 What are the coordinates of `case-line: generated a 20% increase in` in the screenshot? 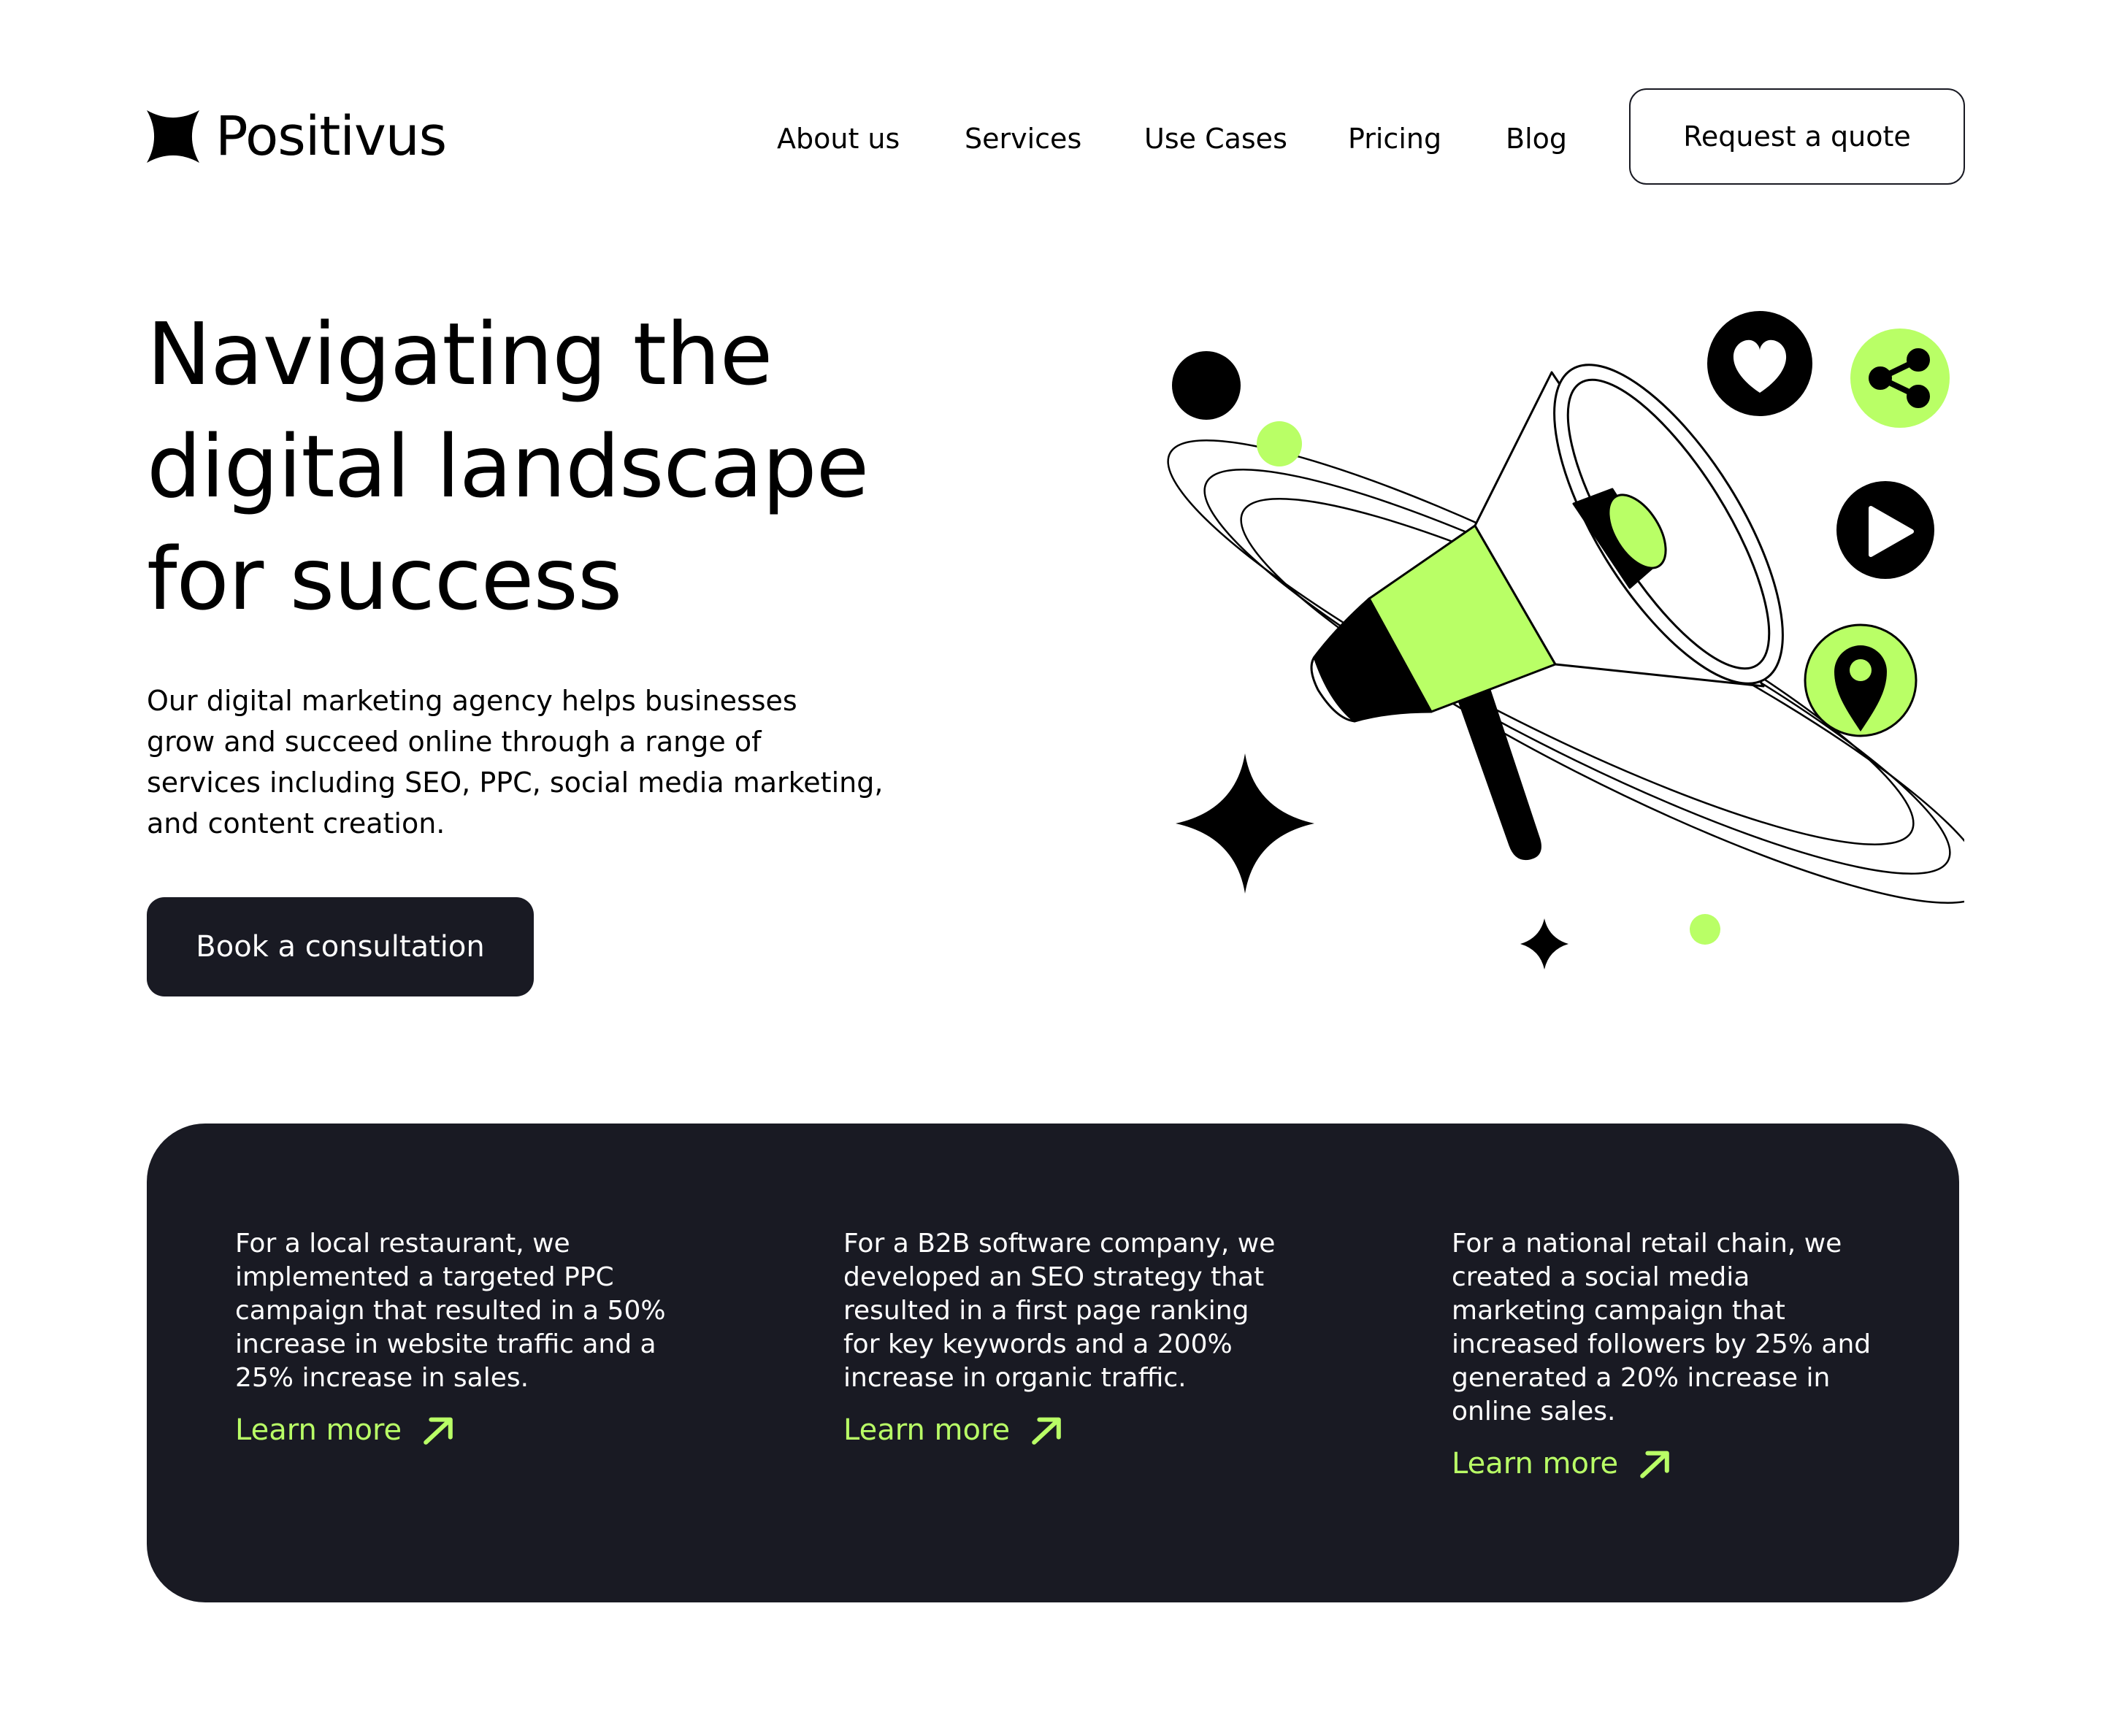 It's located at (1641, 1378).